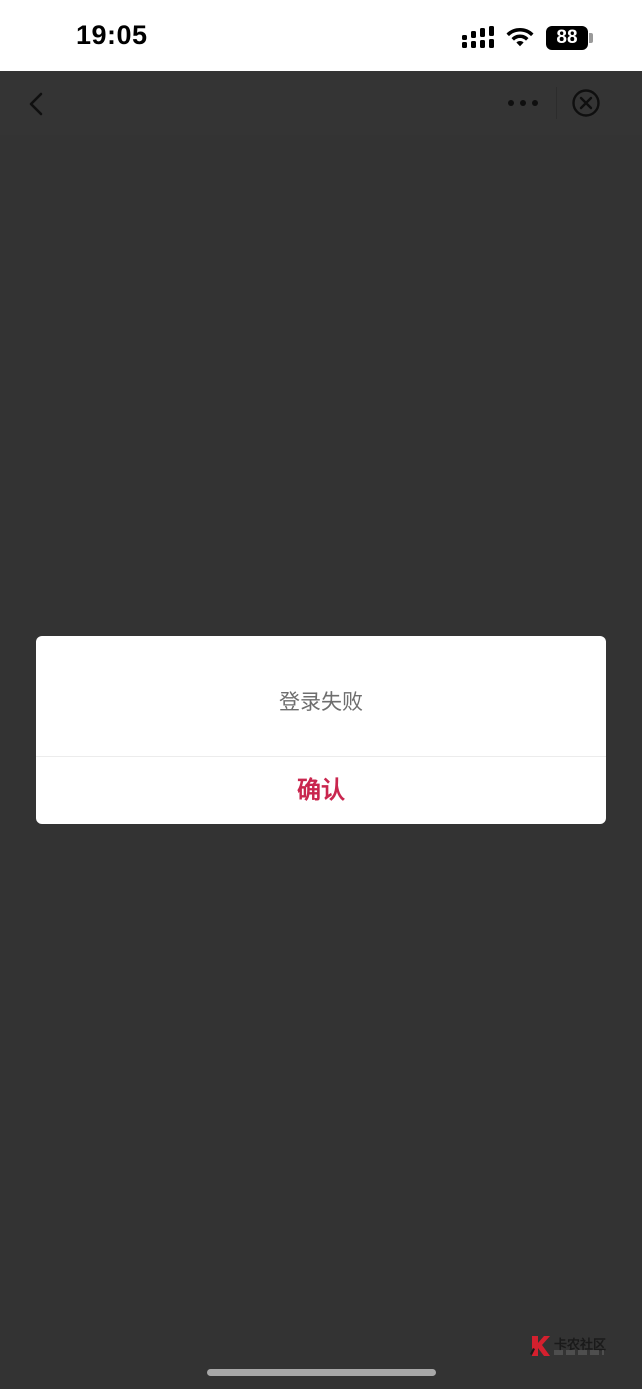 The image size is (642, 1389). Describe the element at coordinates (37, 104) in the screenshot. I see `chevron-left-icon` at that location.